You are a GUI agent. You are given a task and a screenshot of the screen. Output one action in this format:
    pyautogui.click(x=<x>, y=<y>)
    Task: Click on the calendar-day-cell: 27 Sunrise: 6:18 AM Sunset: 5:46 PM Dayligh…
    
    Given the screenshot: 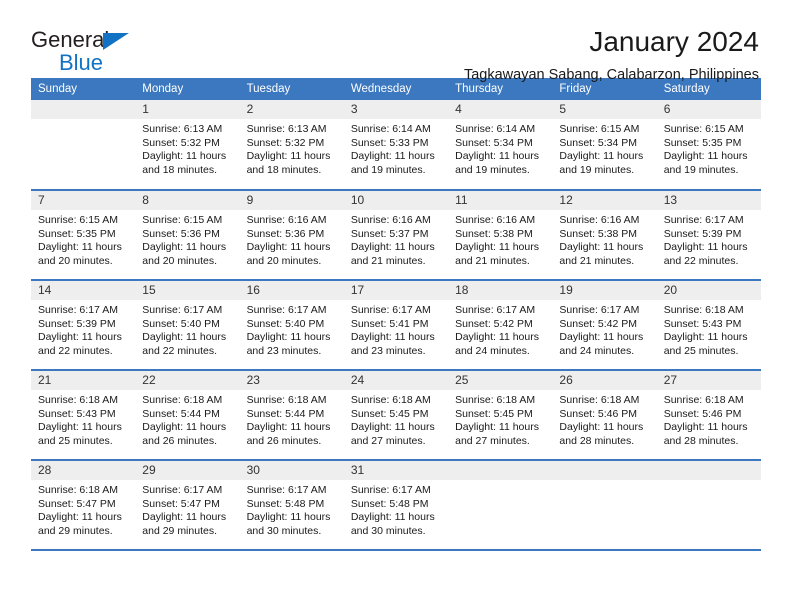 What is the action you would take?
    pyautogui.click(x=708, y=415)
    